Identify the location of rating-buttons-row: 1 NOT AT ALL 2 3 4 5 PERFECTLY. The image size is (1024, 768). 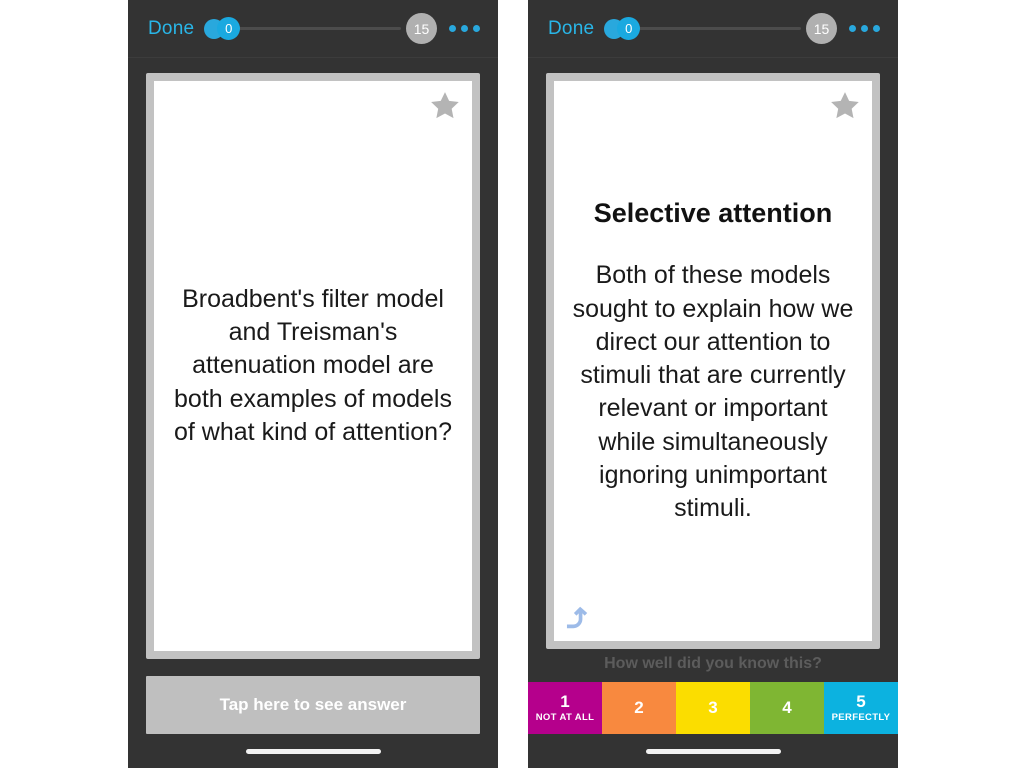
(713, 708).